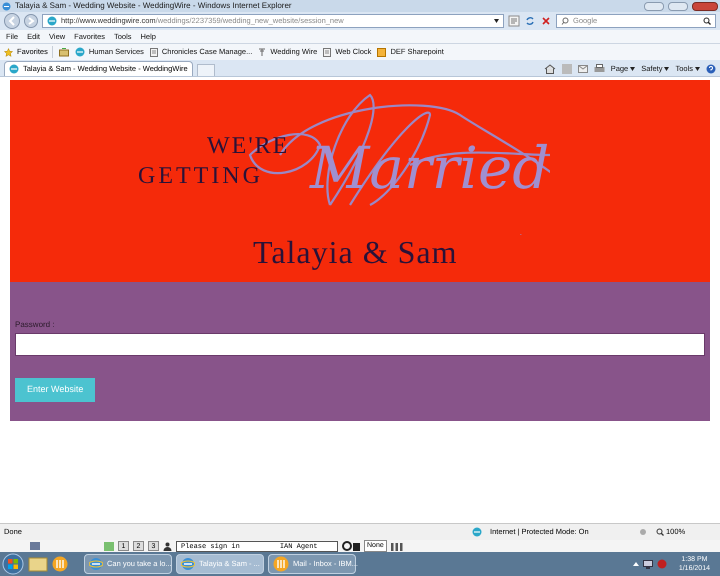 Image resolution: width=720 pixels, height=576 pixels. What do you see at coordinates (583, 68) in the screenshot?
I see `mail-icon` at bounding box center [583, 68].